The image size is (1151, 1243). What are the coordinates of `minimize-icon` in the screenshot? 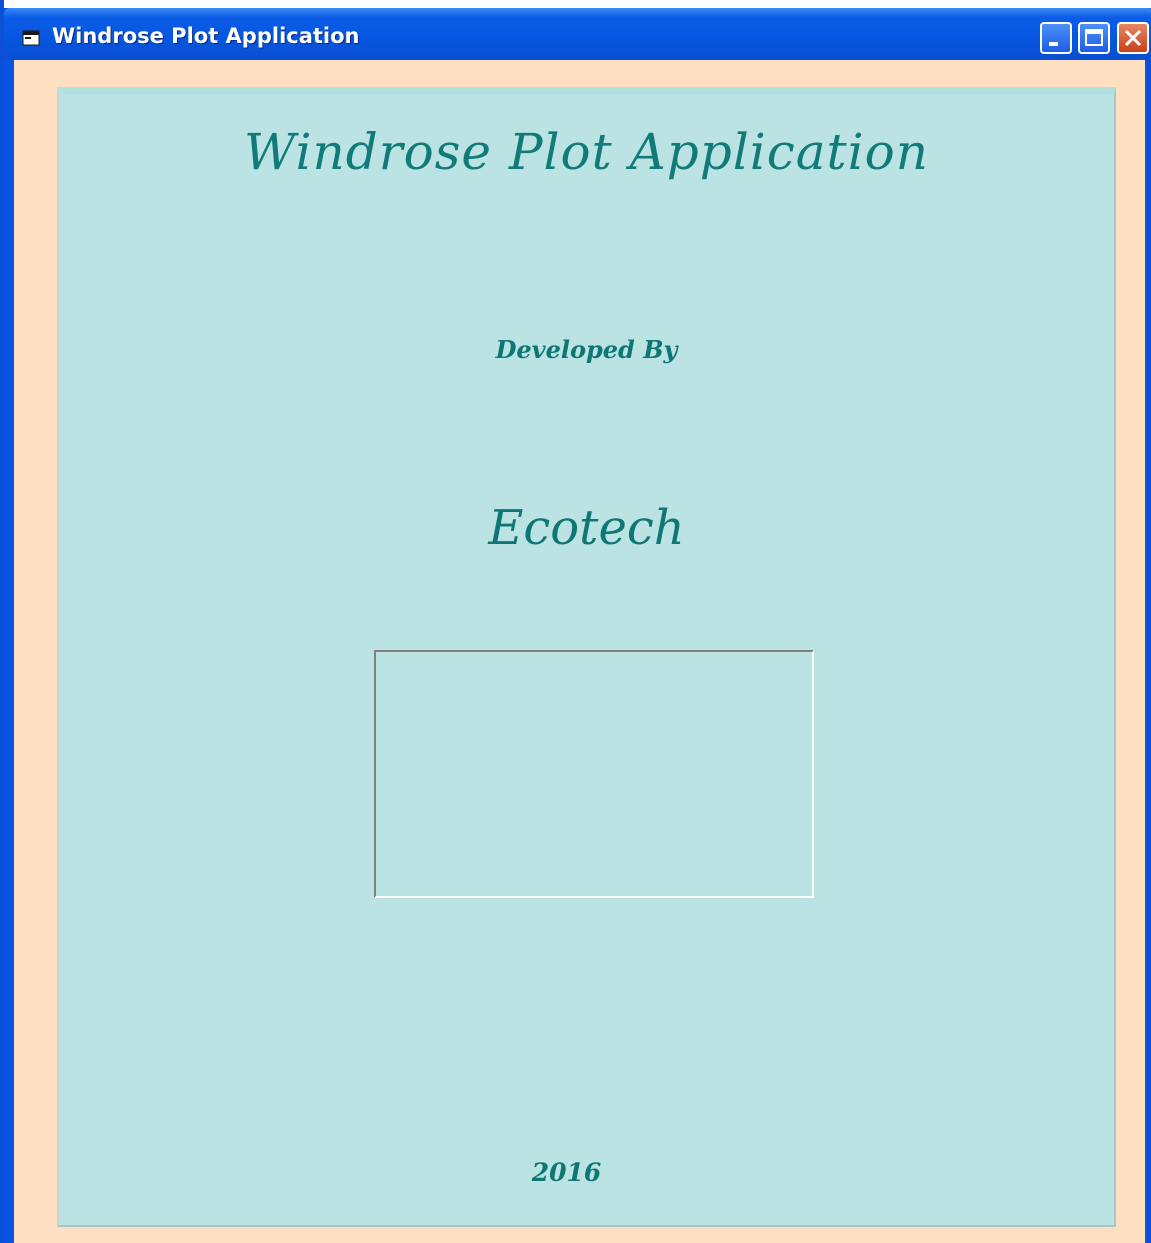 It's located at (1053, 44).